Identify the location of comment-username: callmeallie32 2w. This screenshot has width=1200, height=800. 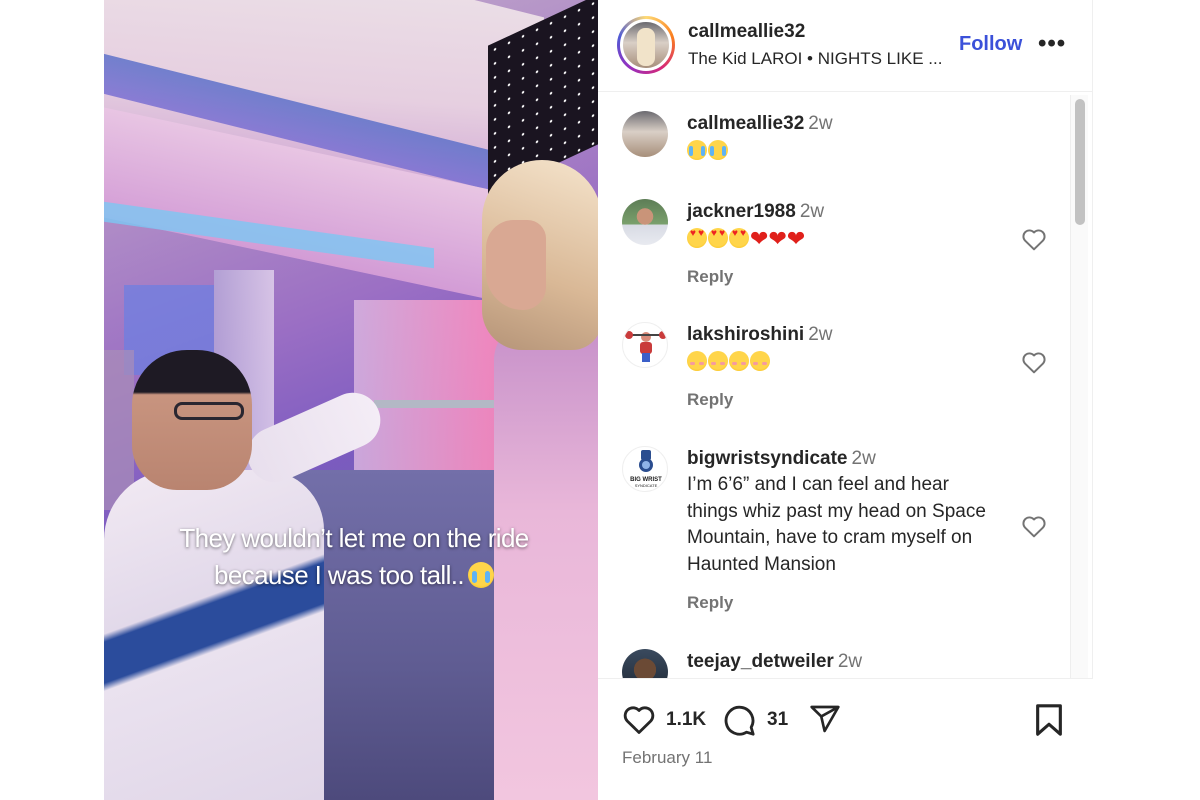
(760, 124).